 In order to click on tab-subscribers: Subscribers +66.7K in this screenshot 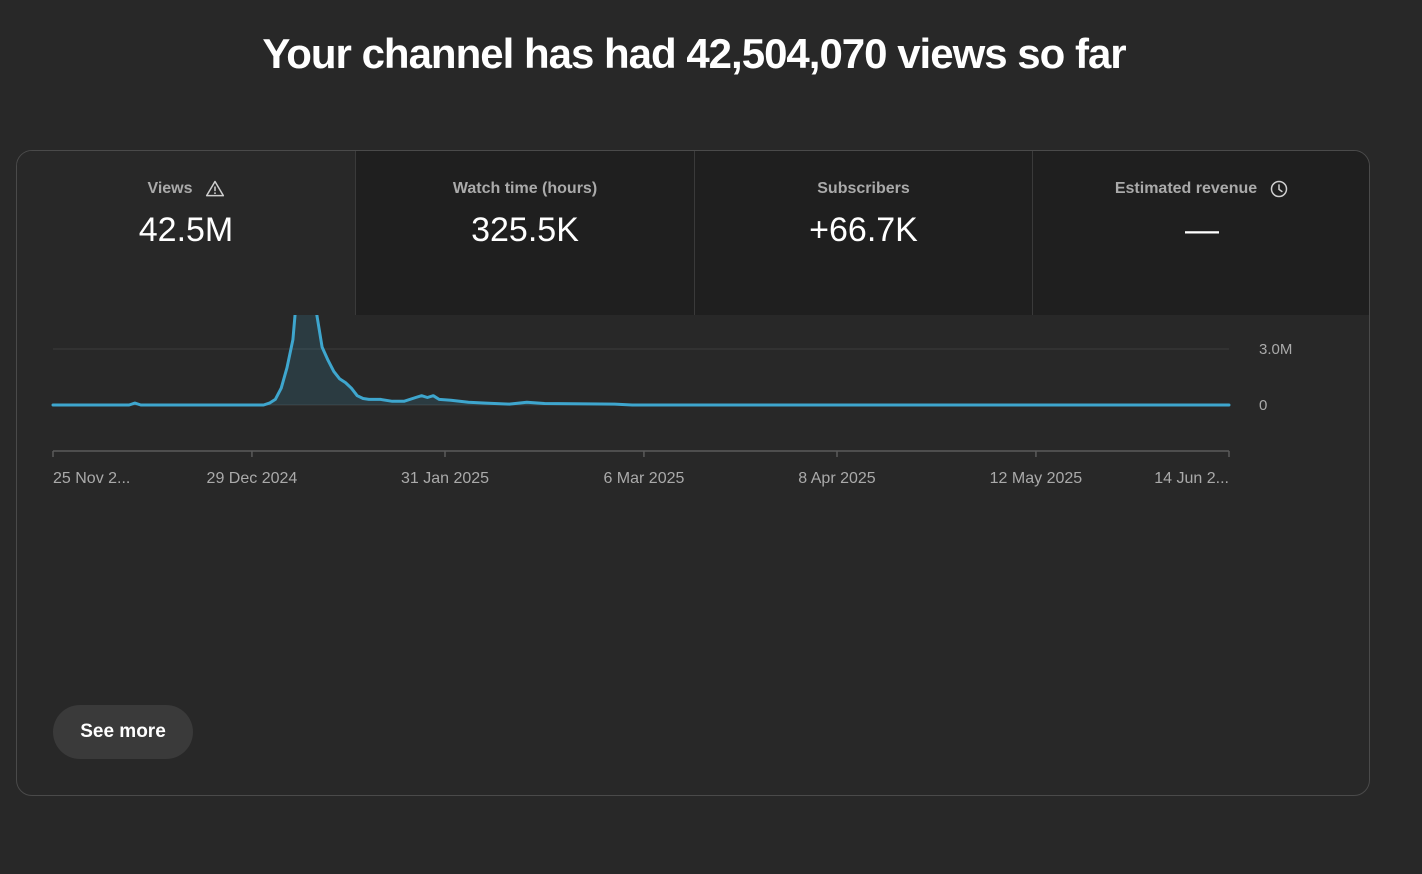, I will do `click(863, 233)`.